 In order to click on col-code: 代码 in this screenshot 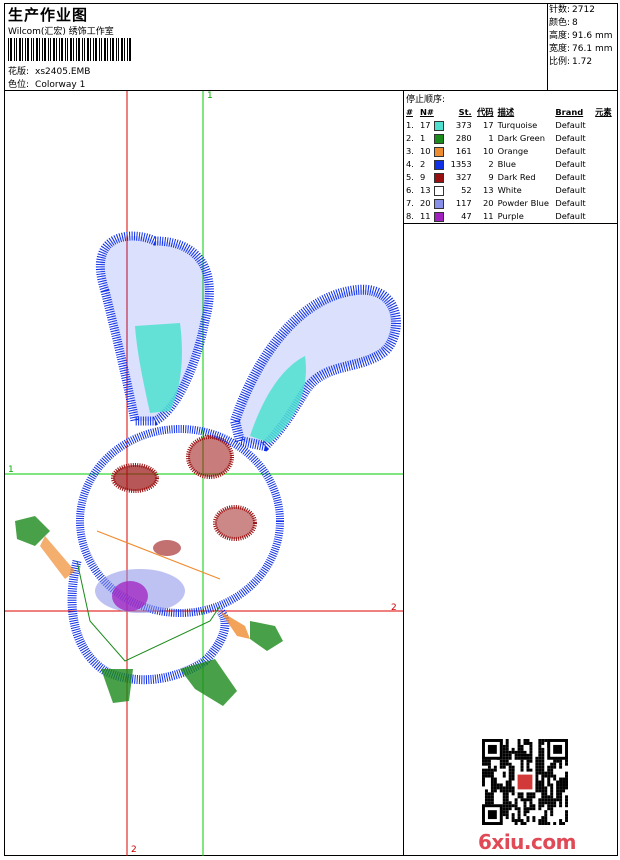, I will do `click(485, 112)`.